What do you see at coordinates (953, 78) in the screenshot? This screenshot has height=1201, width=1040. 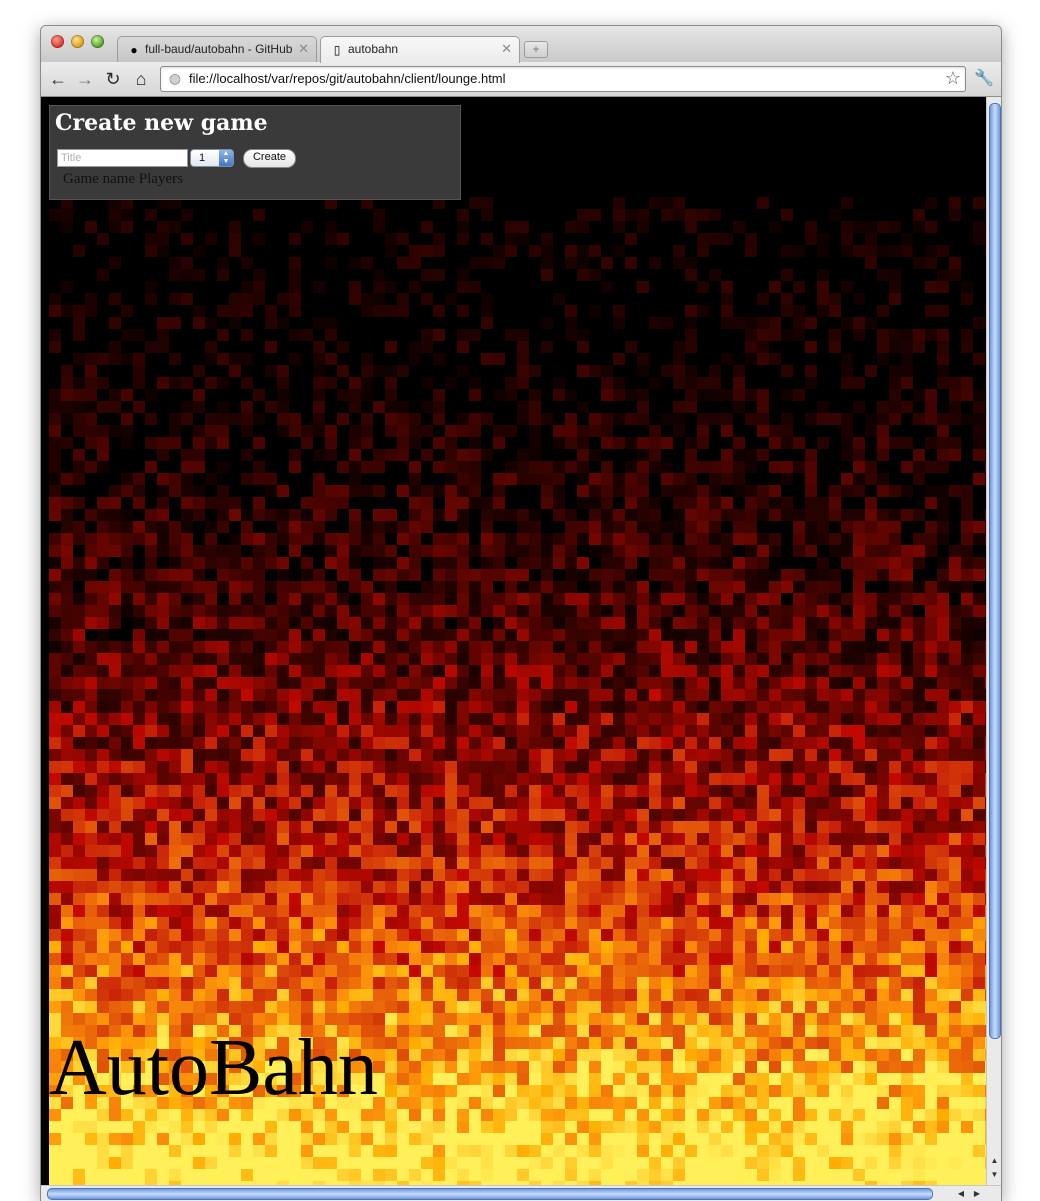 I see `bookmark-star-icon: ☆` at bounding box center [953, 78].